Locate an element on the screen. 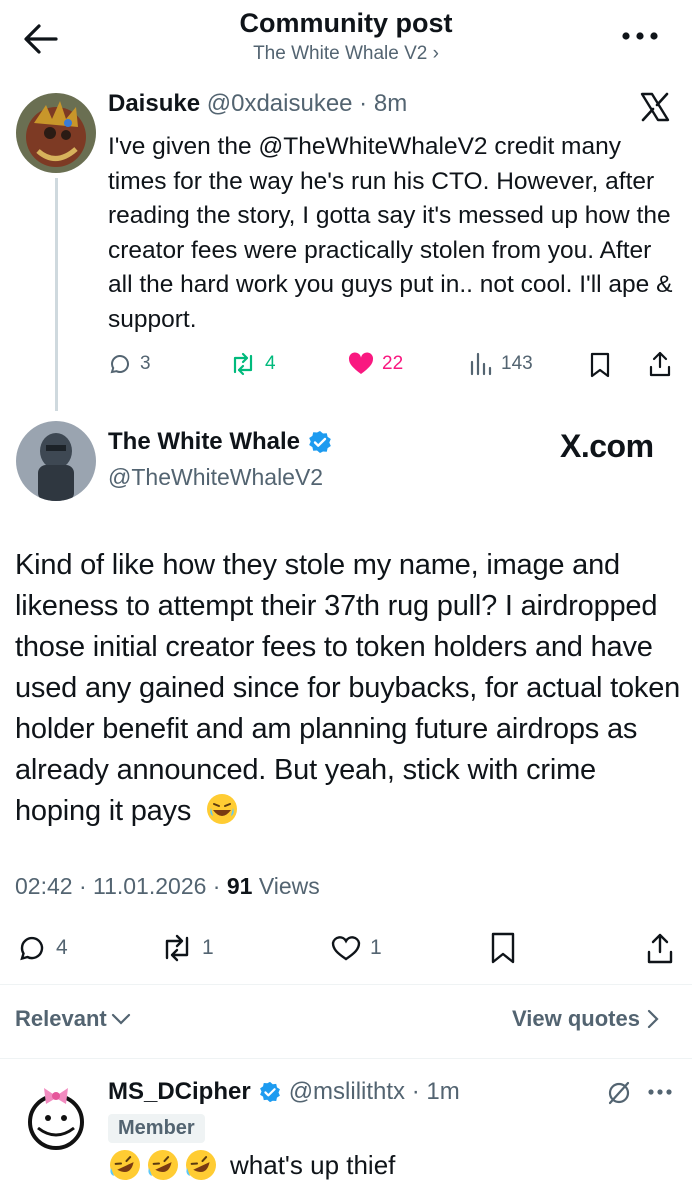 Image resolution: width=692 pixels, height=1200 pixels. author-name: Daisuke is located at coordinates (154, 103).